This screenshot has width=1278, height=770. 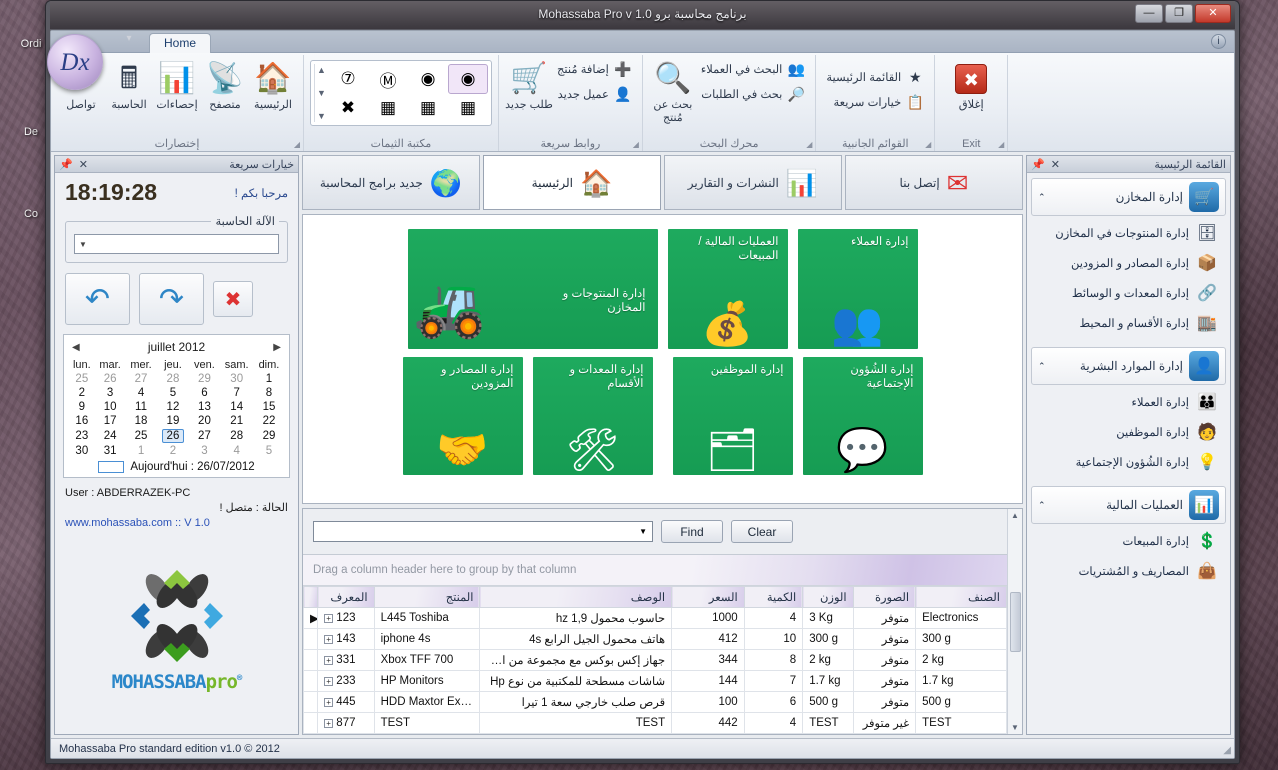 What do you see at coordinates (673, 91) in the screenshot?
I see `ribbon-button-search-product: 🔍 بحث عن مُنتج` at bounding box center [673, 91].